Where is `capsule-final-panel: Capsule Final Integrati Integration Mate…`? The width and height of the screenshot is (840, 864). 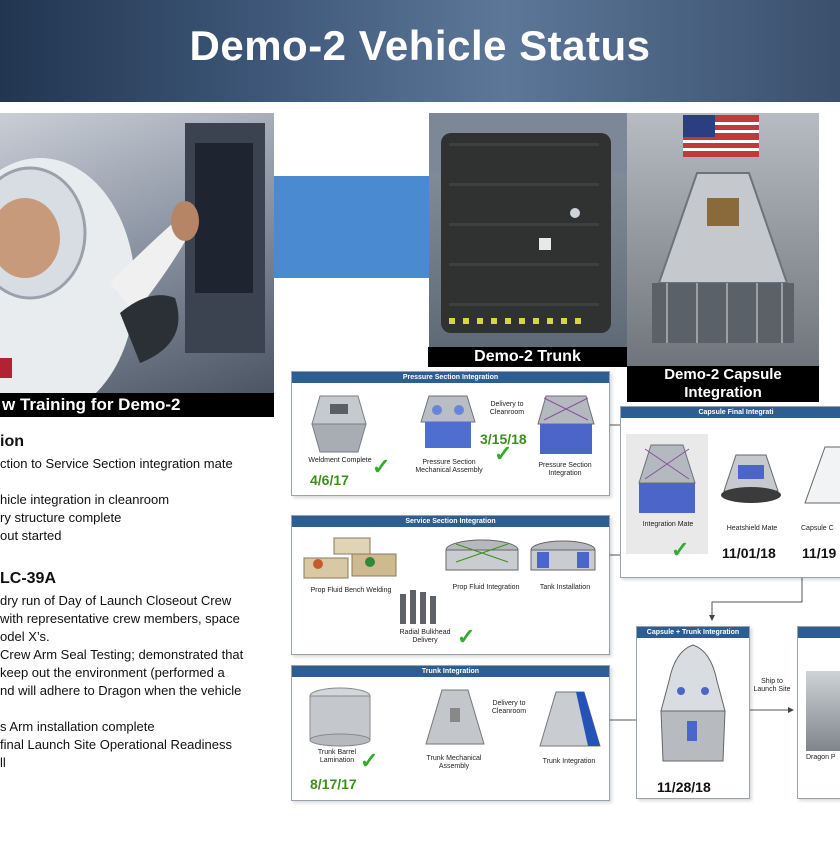 capsule-final-panel: Capsule Final Integrati Integration Mate… is located at coordinates (730, 492).